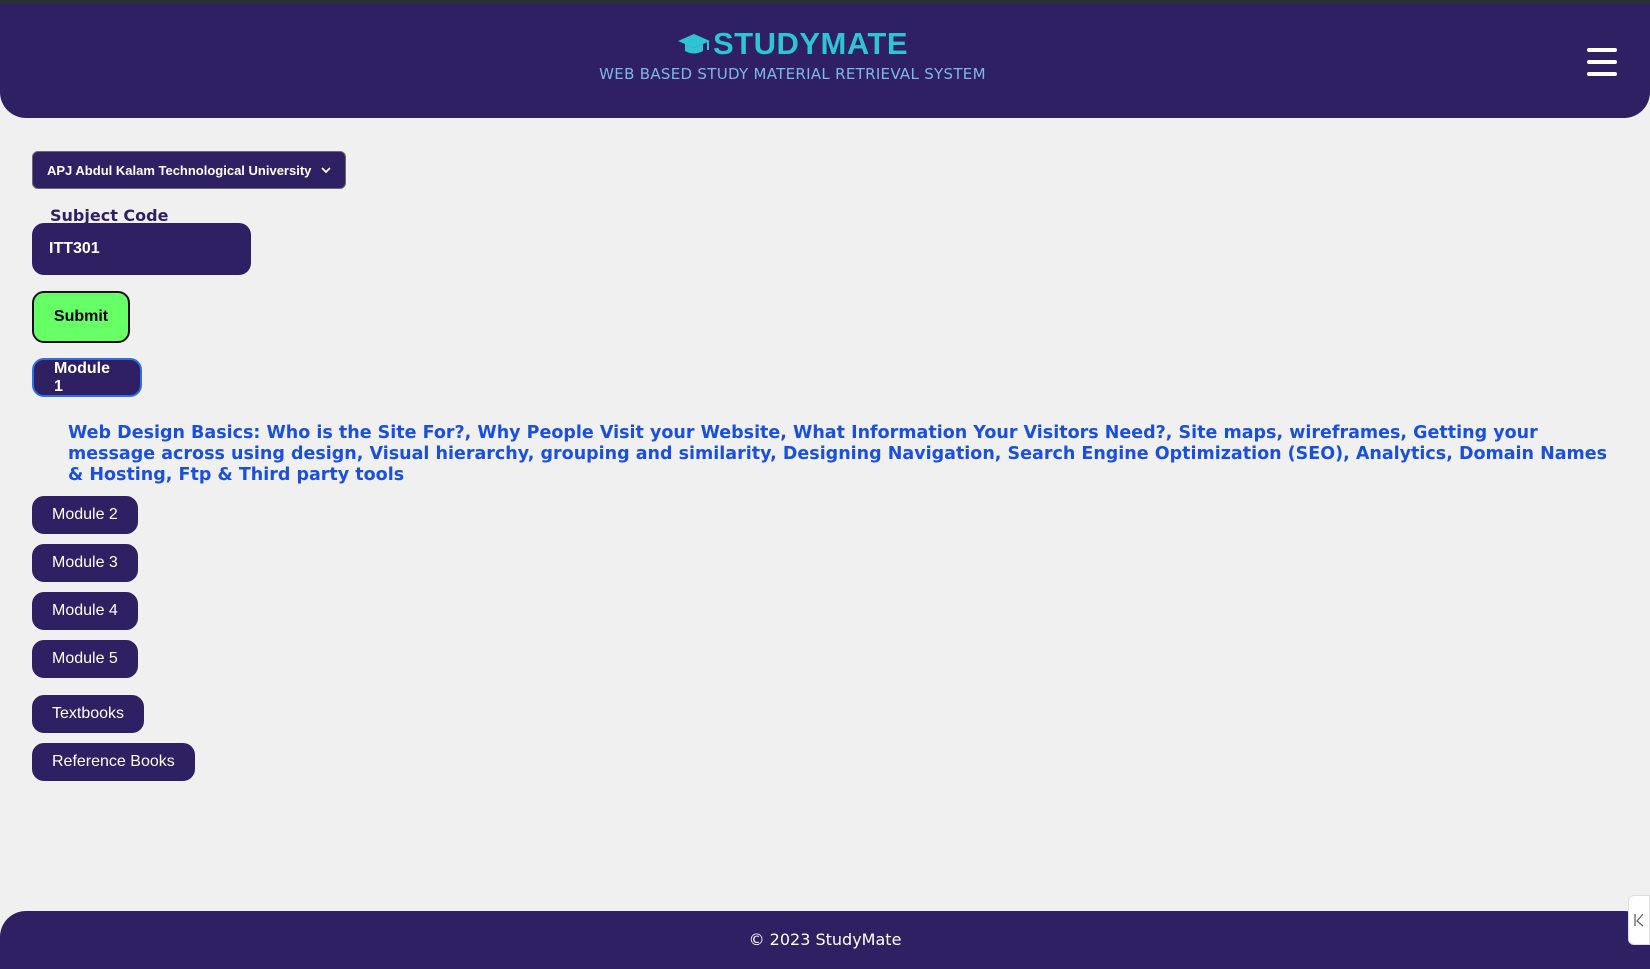 Image resolution: width=1650 pixels, height=969 pixels. Describe the element at coordinates (85, 659) in the screenshot. I see `module-5-button: Module 5` at that location.